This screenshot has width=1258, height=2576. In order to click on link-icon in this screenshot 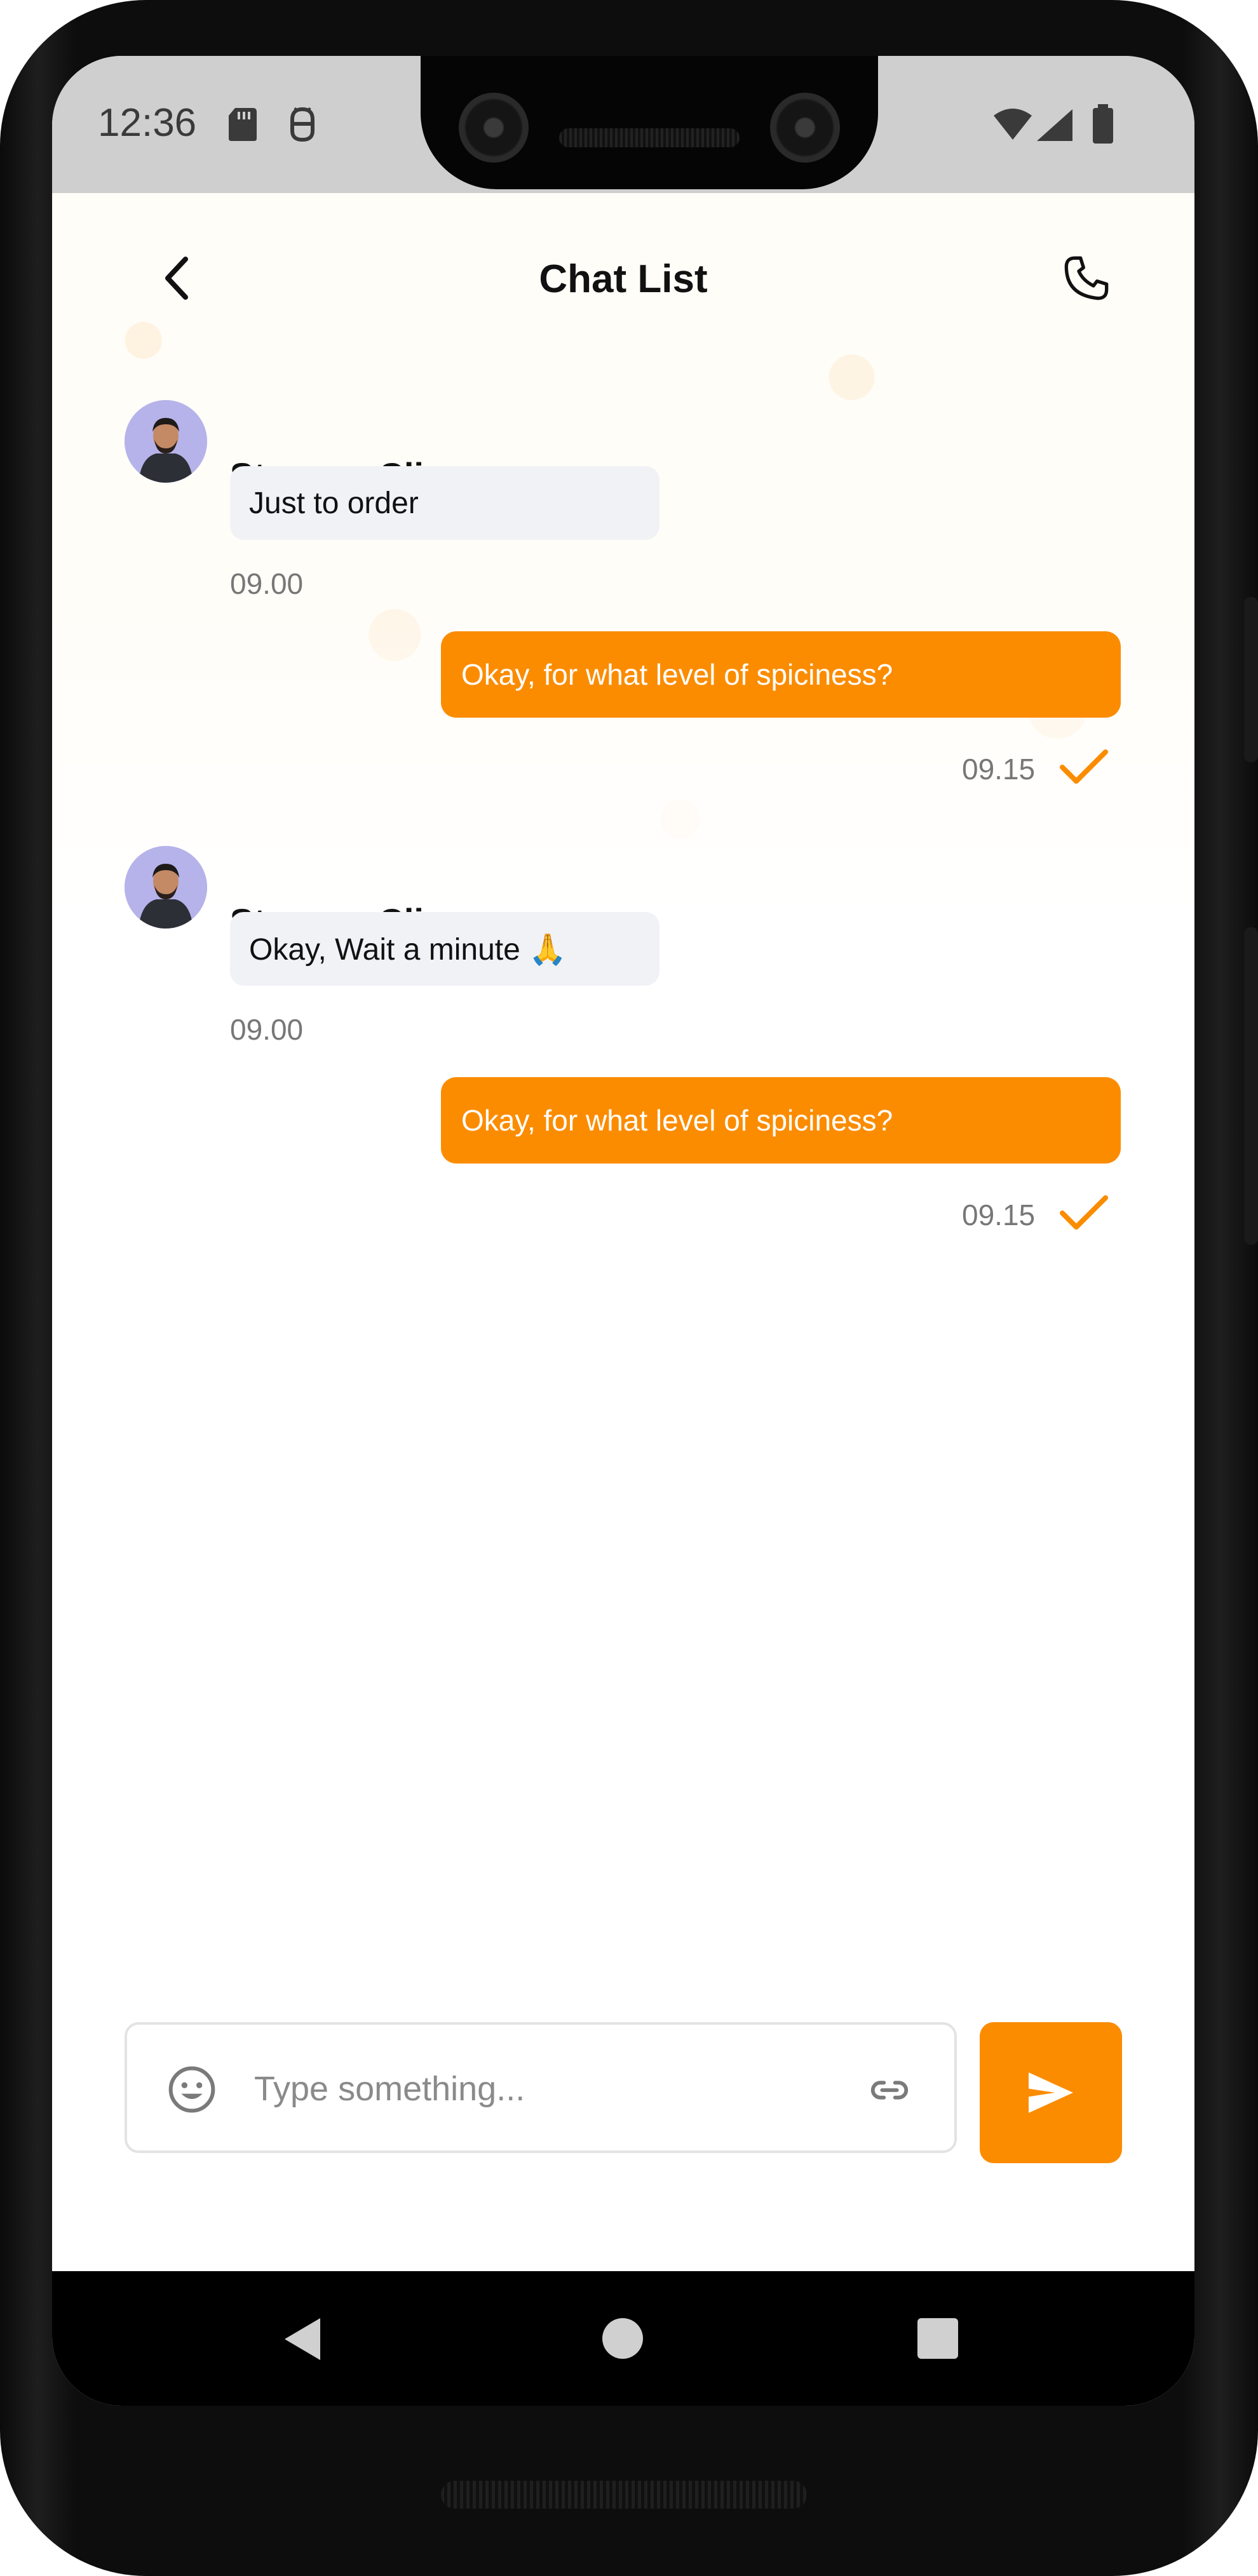, I will do `click(889, 2090)`.